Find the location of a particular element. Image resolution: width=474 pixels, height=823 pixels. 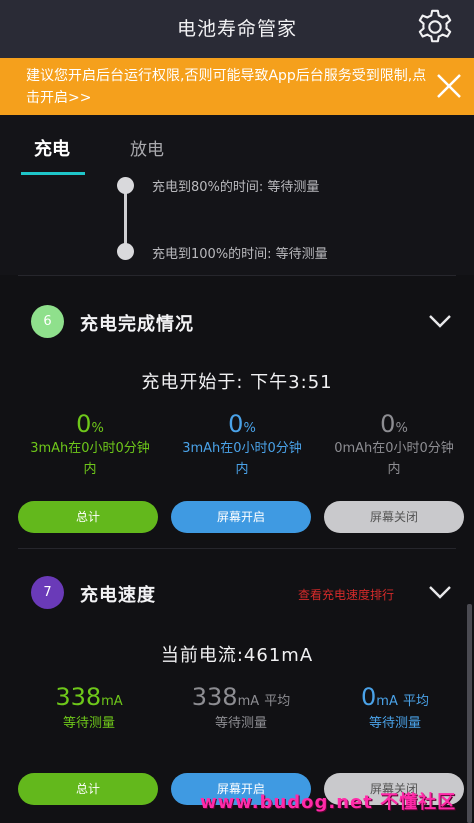

timeline-80-text: 充电到80%的时间: 等待测量 is located at coordinates (236, 187).